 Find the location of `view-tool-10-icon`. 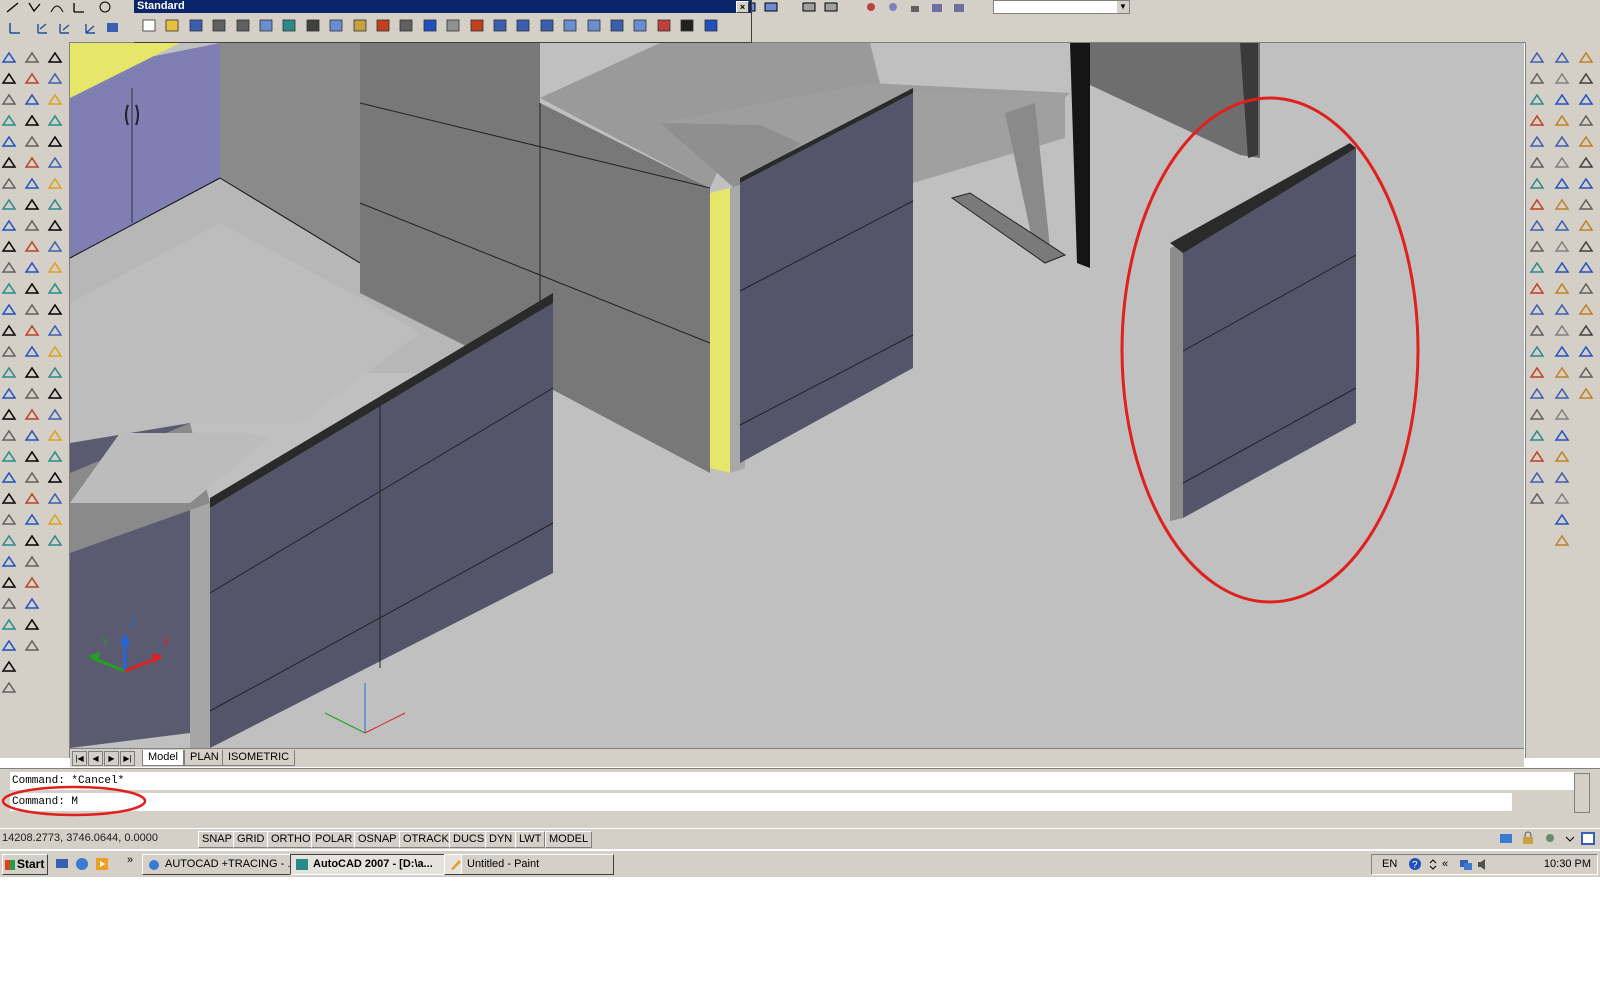

view-tool-10-icon is located at coordinates (1537, 247).